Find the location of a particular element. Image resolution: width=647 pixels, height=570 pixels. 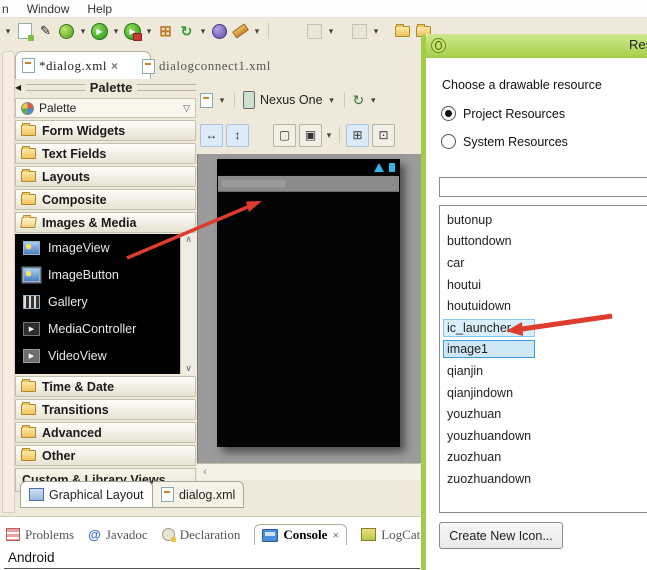

collapse-arrow-icon: ◀ is located at coordinates (18, 87).